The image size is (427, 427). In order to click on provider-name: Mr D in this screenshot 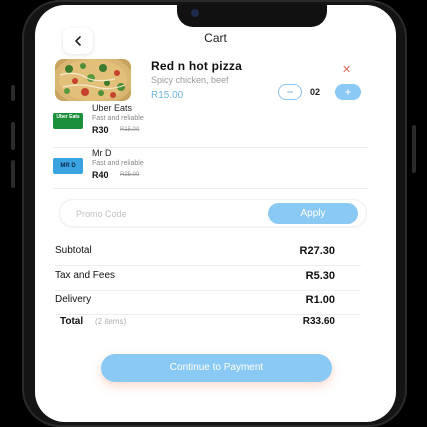, I will do `click(102, 153)`.